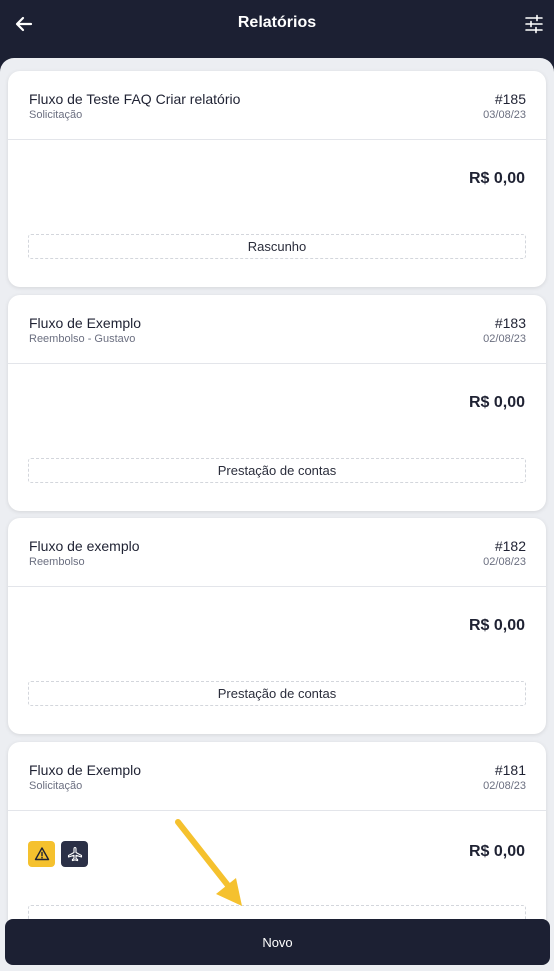  Describe the element at coordinates (504, 115) in the screenshot. I see `report-date: 03/08/23` at that location.